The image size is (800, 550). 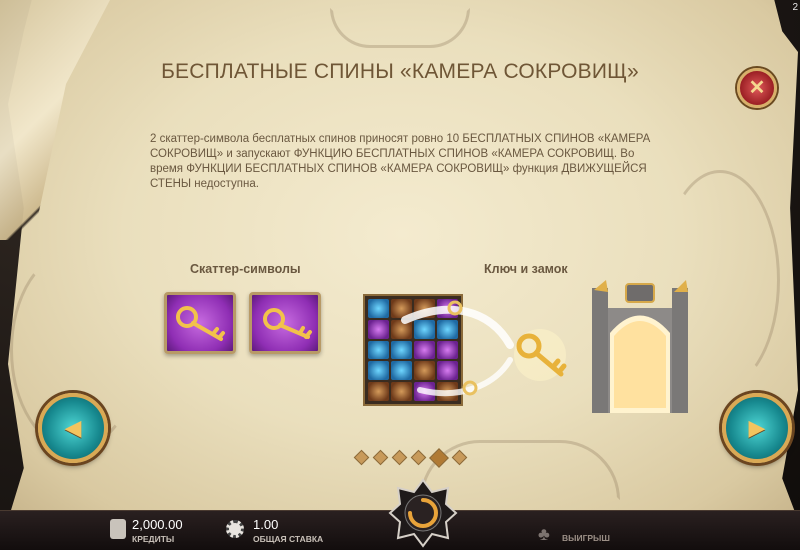 What do you see at coordinates (544, 534) in the screenshot?
I see `clover-icon: ♣` at bounding box center [544, 534].